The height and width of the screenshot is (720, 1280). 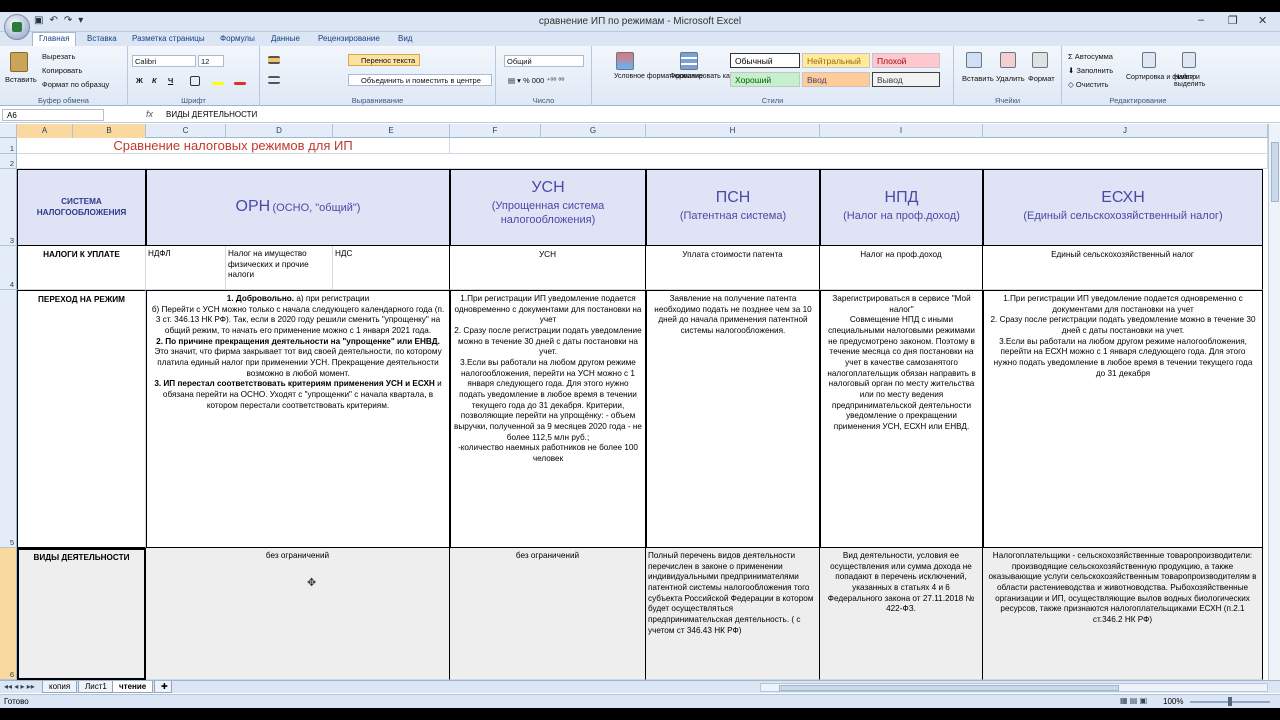 What do you see at coordinates (1008, 60) in the screenshot?
I see `delete-cells-icon` at bounding box center [1008, 60].